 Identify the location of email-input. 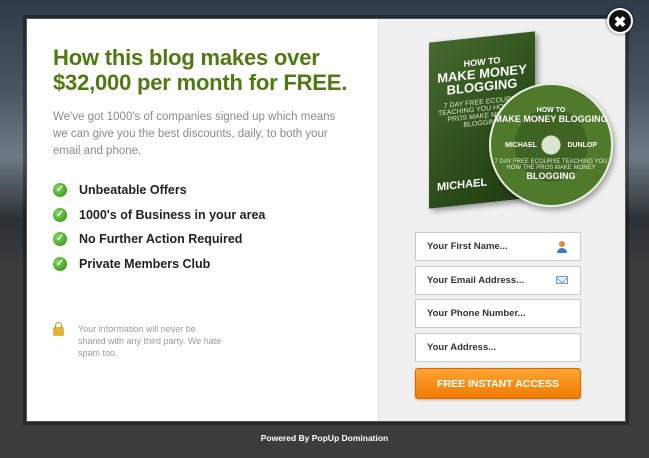
(486, 280).